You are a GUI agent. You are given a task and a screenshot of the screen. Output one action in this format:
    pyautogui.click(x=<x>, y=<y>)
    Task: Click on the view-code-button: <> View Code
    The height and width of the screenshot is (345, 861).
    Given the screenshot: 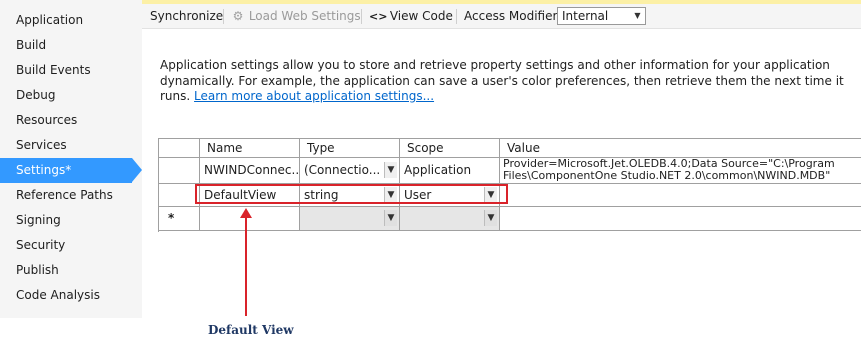 What is the action you would take?
    pyautogui.click(x=411, y=16)
    